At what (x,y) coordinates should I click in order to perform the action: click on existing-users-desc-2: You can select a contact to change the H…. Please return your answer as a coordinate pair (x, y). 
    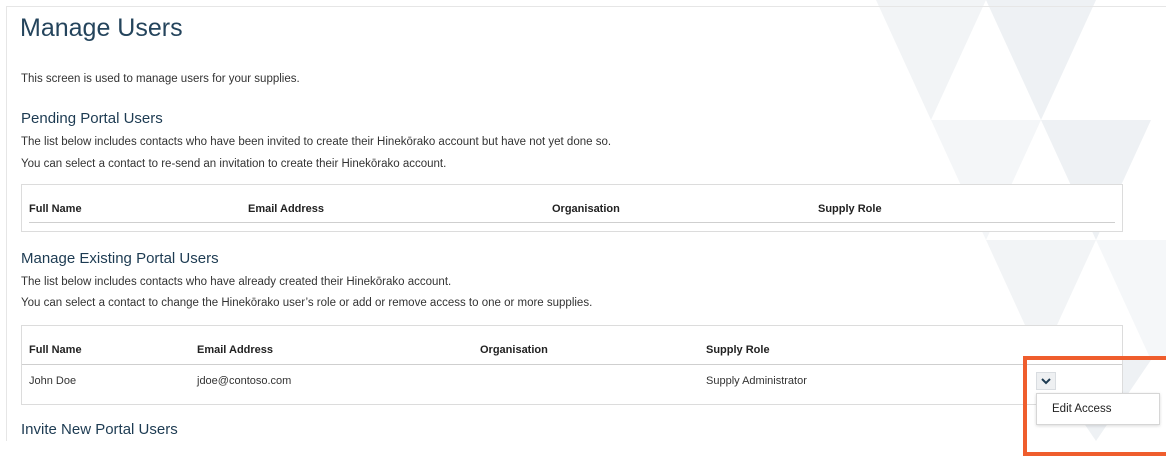
    Looking at the image, I should click on (307, 303).